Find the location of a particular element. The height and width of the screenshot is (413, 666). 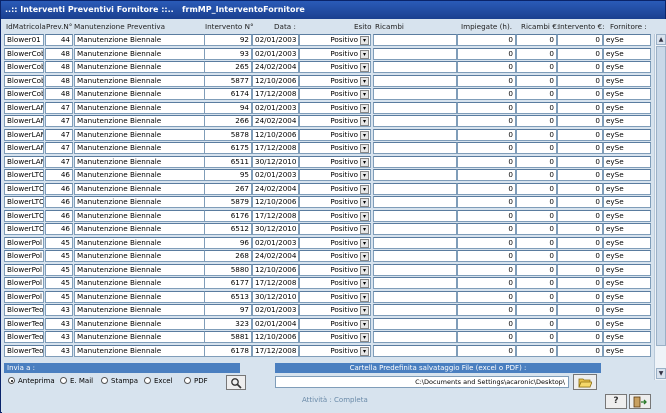

intervento-cell: 93 is located at coordinates (228, 53).